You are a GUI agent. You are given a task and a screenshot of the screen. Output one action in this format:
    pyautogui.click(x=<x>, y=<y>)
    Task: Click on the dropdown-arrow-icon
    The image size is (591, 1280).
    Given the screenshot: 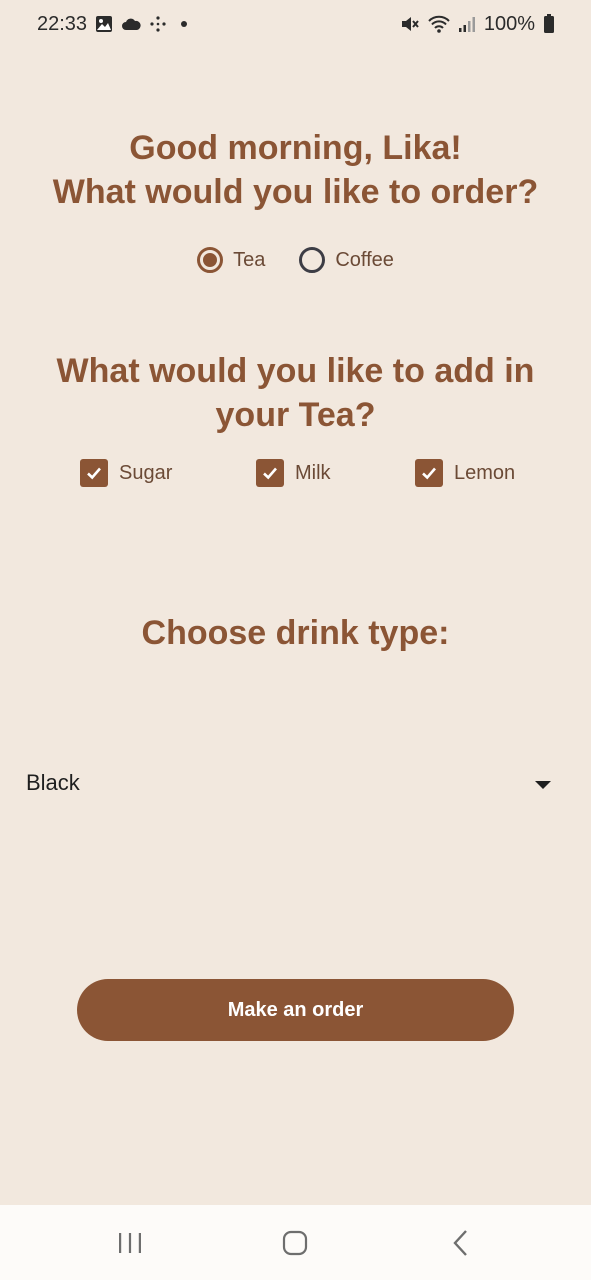 What is the action you would take?
    pyautogui.click(x=543, y=783)
    